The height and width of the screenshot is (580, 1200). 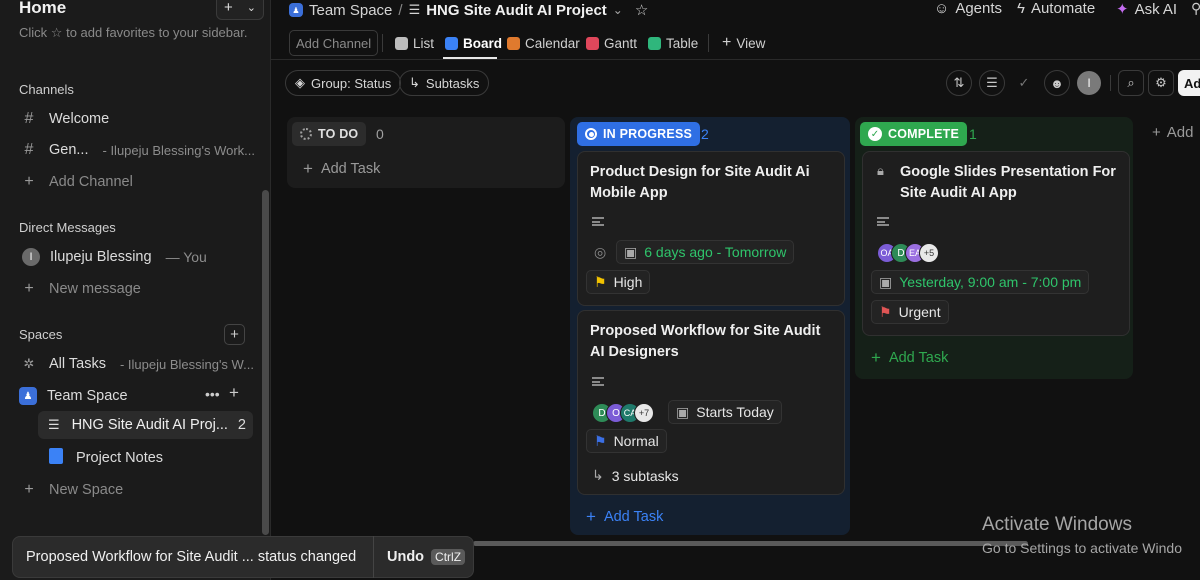 I want to click on board-view-icon, so click(x=451, y=43).